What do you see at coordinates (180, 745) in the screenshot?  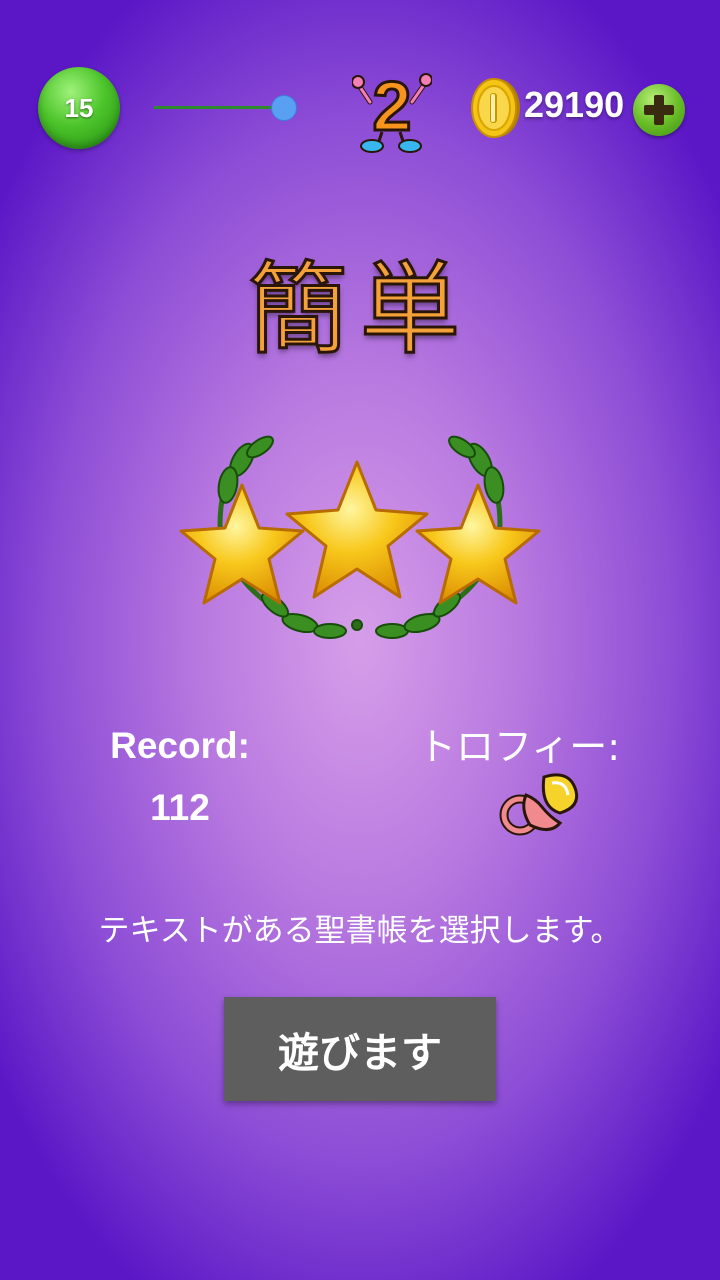 I see `record-label: Record:` at bounding box center [180, 745].